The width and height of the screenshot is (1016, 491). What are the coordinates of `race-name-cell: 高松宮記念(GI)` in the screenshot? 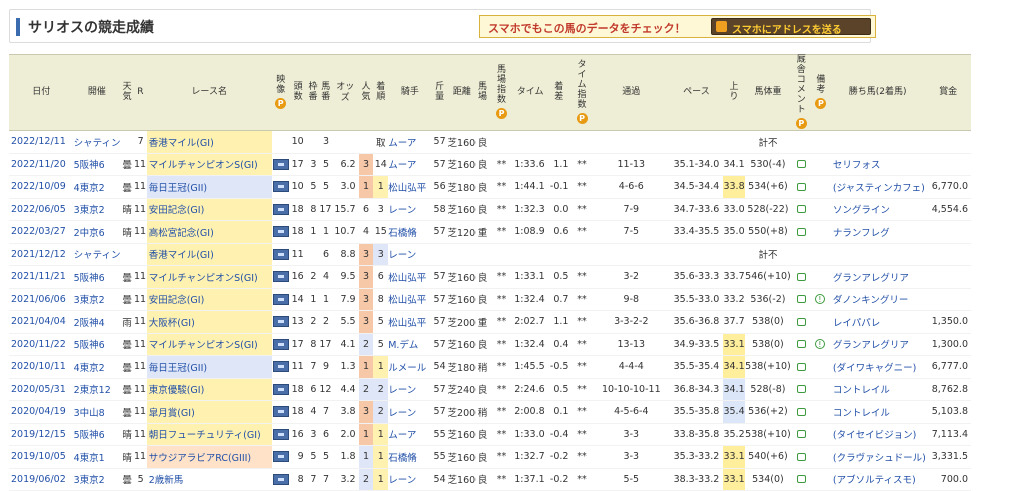 It's located at (209, 232).